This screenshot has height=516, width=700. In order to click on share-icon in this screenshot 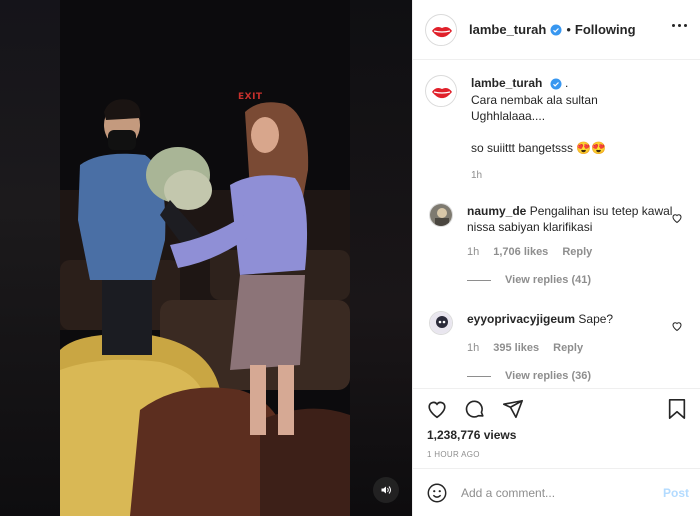, I will do `click(513, 409)`.